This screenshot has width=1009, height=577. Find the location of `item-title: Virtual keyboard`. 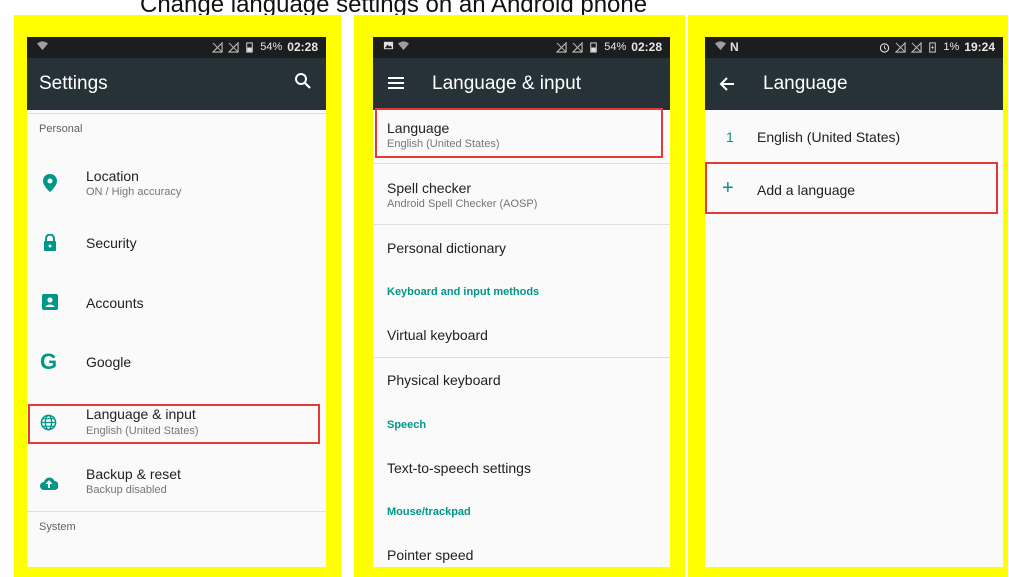

item-title: Virtual keyboard is located at coordinates (437, 335).